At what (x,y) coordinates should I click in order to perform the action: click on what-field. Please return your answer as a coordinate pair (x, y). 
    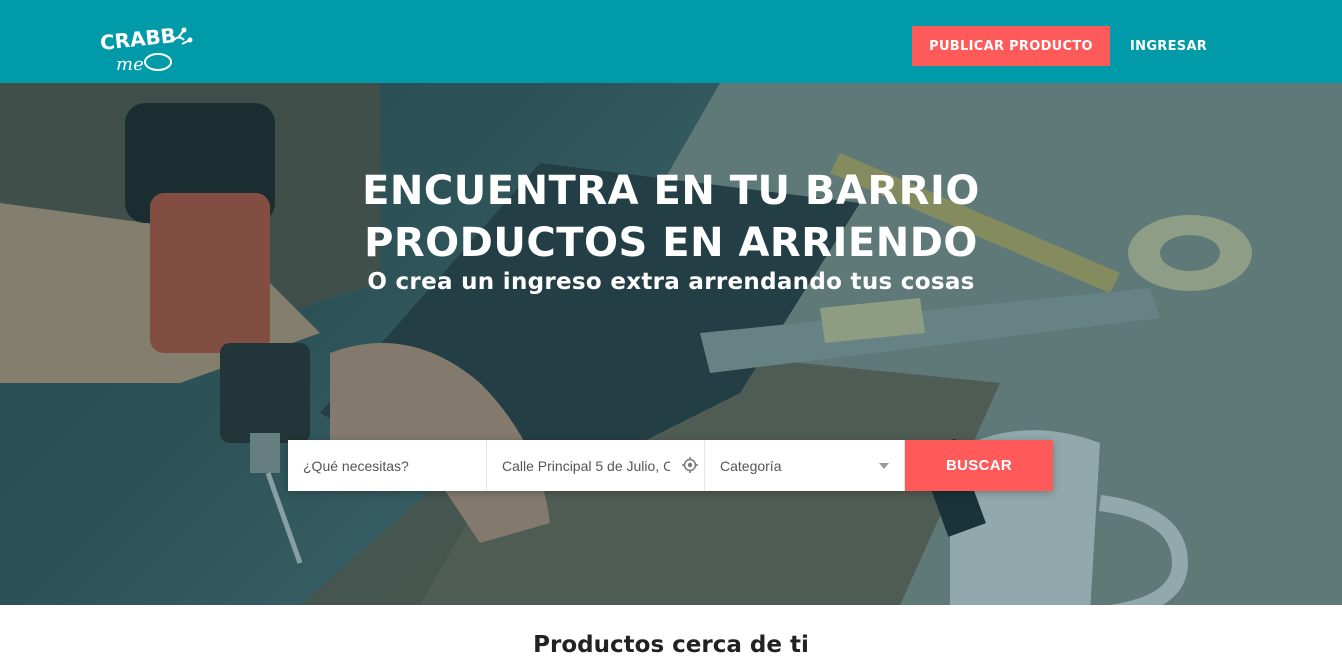
    Looking at the image, I should click on (387, 465).